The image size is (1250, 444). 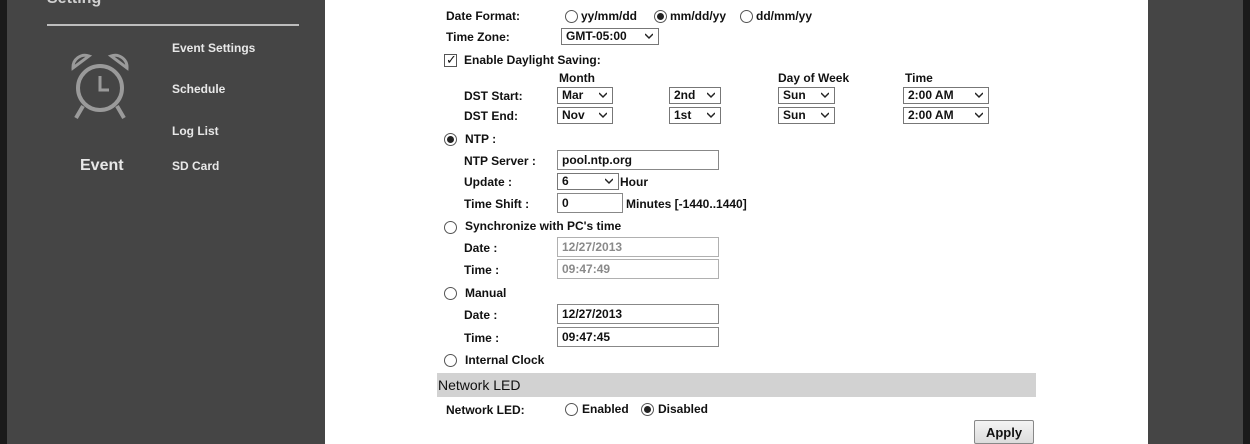 What do you see at coordinates (481, 139) in the screenshot?
I see `ntp-label: NTP :` at bounding box center [481, 139].